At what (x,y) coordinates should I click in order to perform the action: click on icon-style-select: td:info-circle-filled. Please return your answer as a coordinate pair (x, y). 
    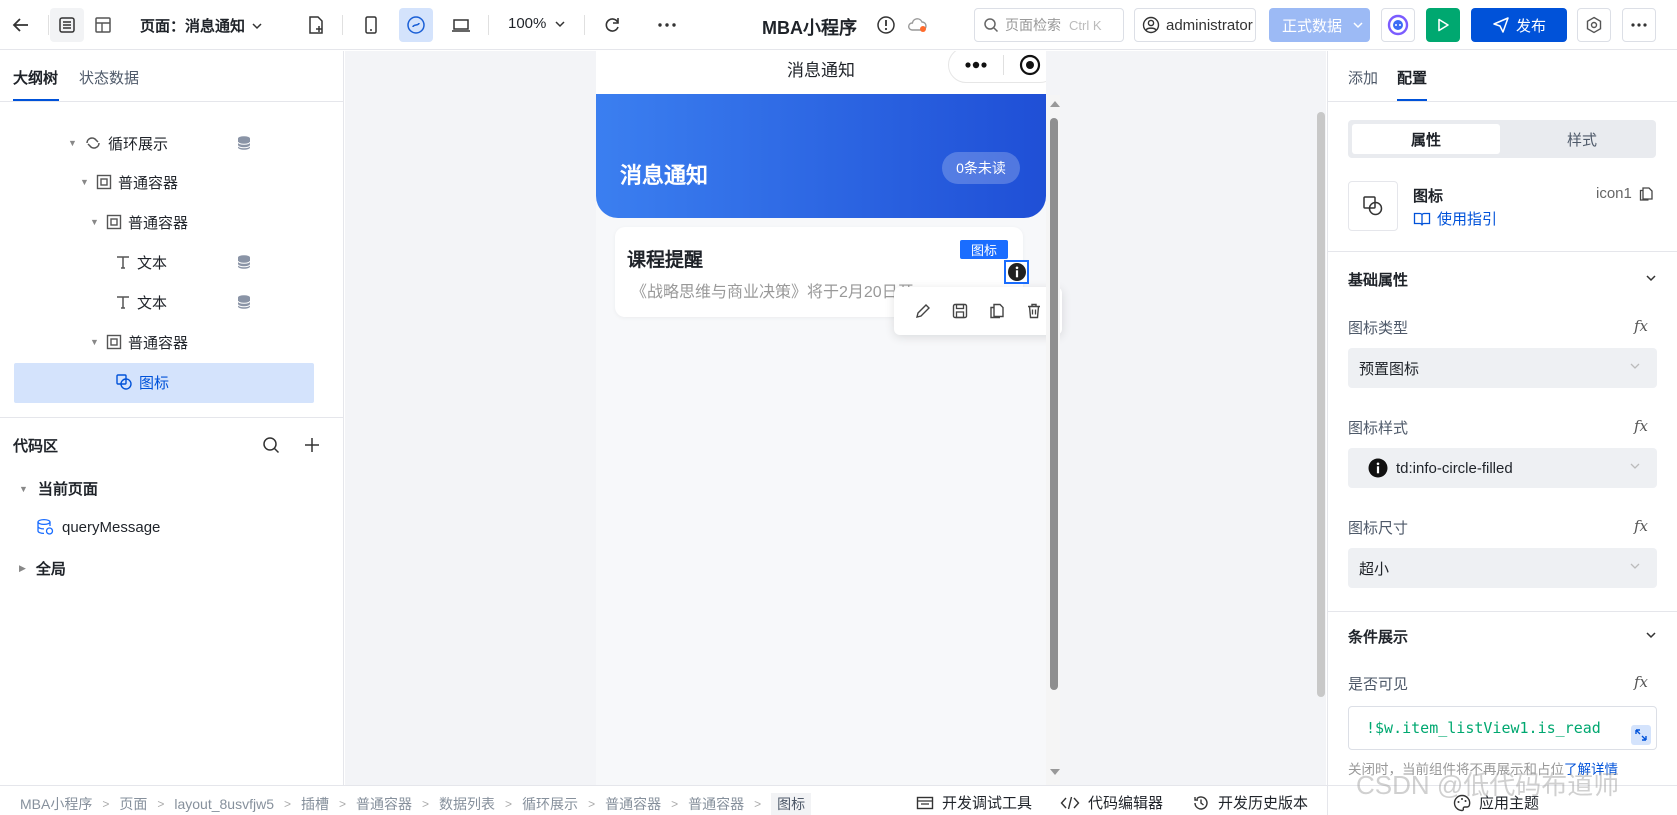
    Looking at the image, I should click on (1502, 468).